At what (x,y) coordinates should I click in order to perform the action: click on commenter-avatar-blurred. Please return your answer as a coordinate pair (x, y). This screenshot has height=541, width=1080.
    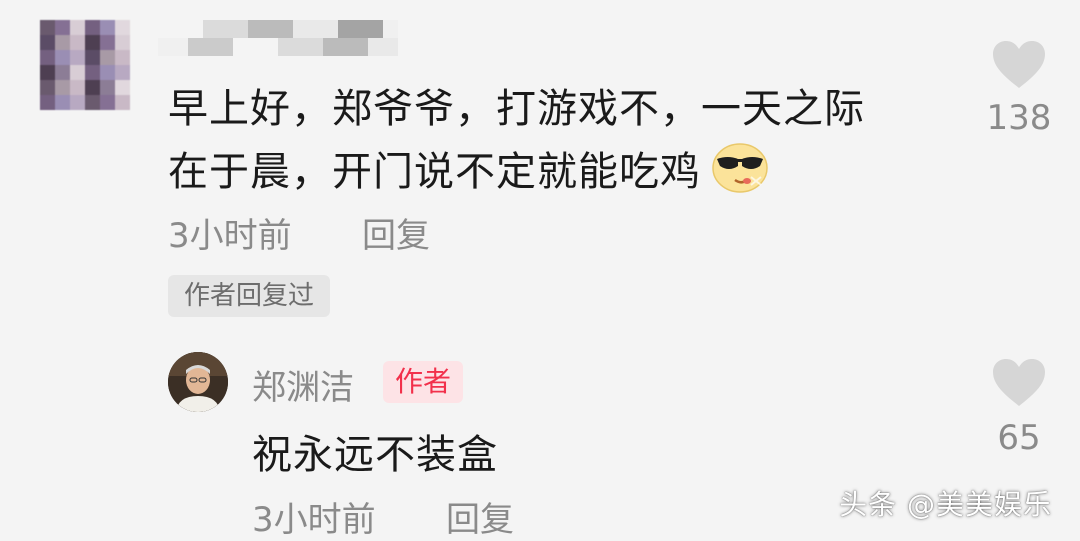
    Looking at the image, I should click on (85, 65).